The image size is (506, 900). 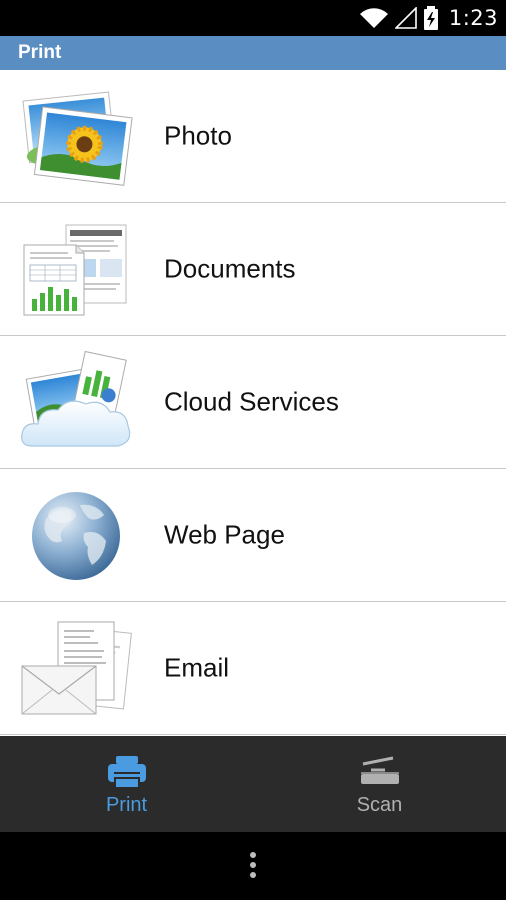 I want to click on tab-scan: Scan, so click(x=379, y=784).